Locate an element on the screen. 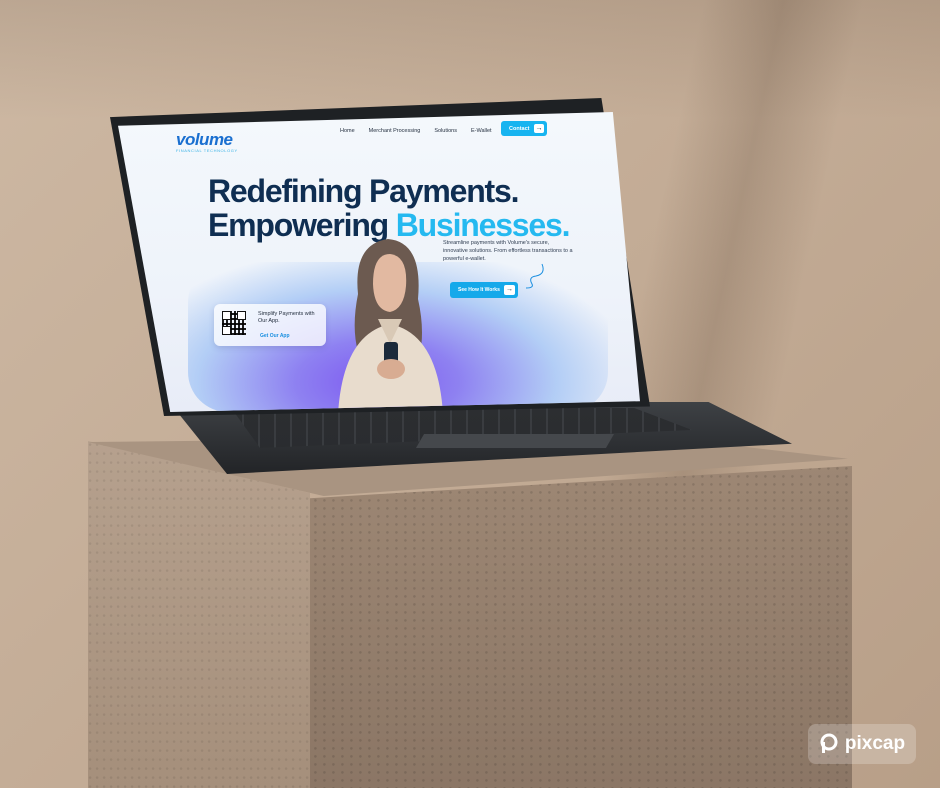 The height and width of the screenshot is (788, 940). get-our-app-link: Get Our App is located at coordinates (275, 336).